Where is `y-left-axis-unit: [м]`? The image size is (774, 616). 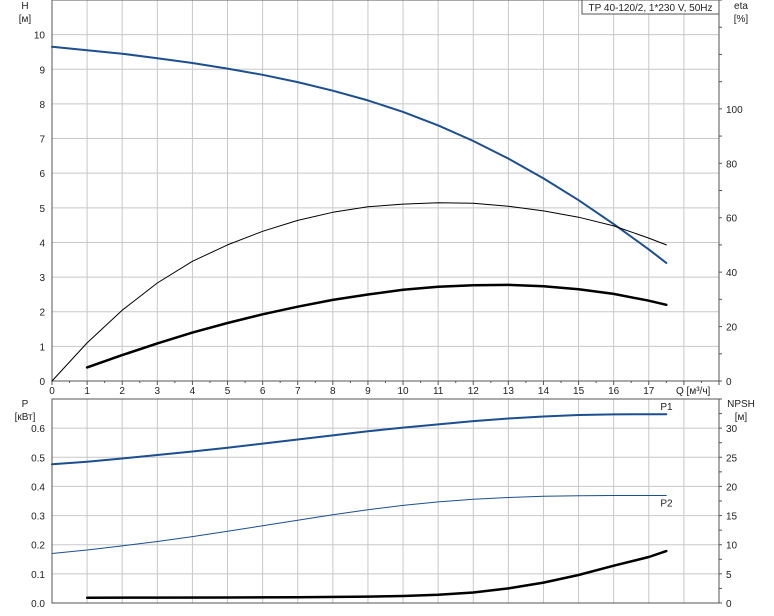 y-left-axis-unit: [м] is located at coordinates (25, 19).